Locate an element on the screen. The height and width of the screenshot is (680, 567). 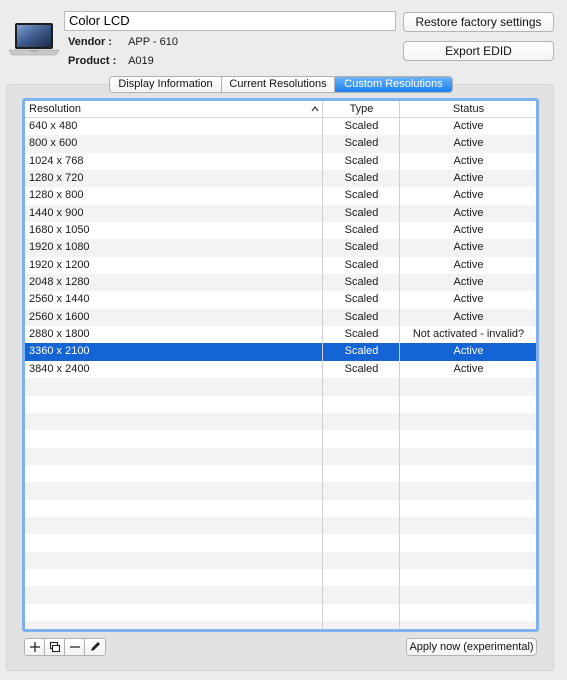
table-edit-toolbar is located at coordinates (65, 647).